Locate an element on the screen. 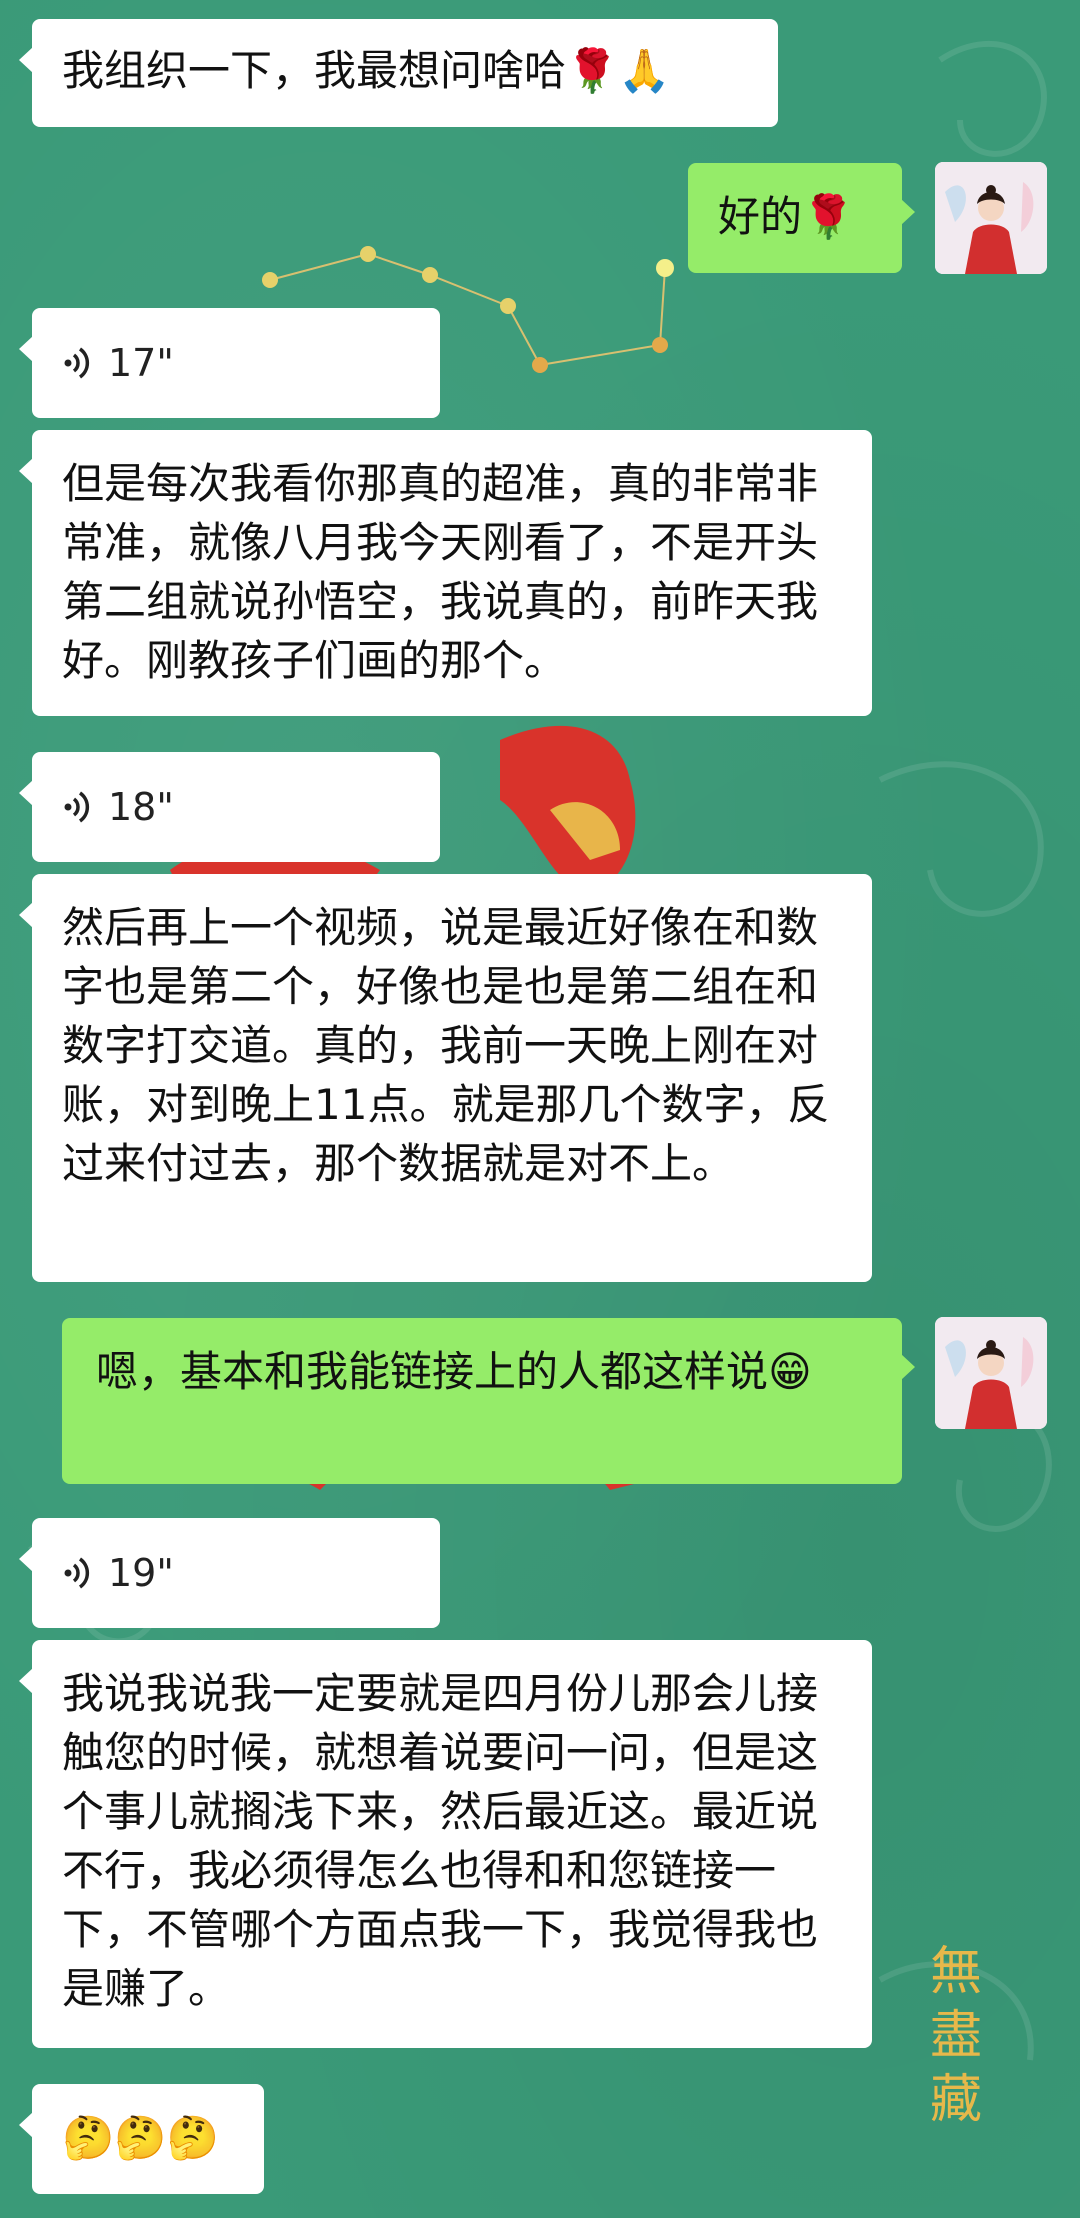 The image size is (1080, 2218). watermark-text: 無盡藏 is located at coordinates (956, 2036).